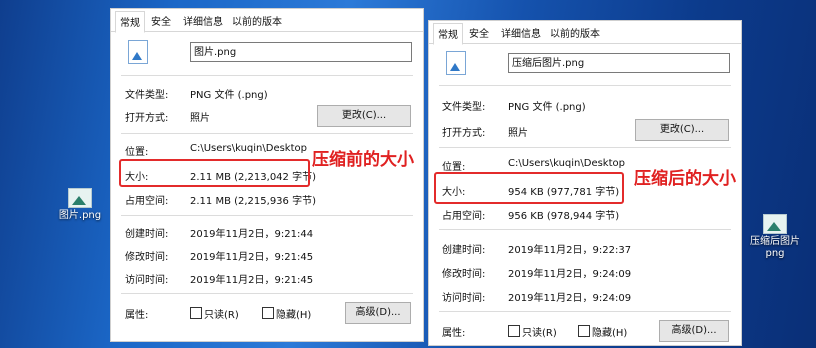 Image resolution: width=816 pixels, height=348 pixels. Describe the element at coordinates (363, 160) in the screenshot. I see `annotation-before-compression: 压缩前的大小` at that location.